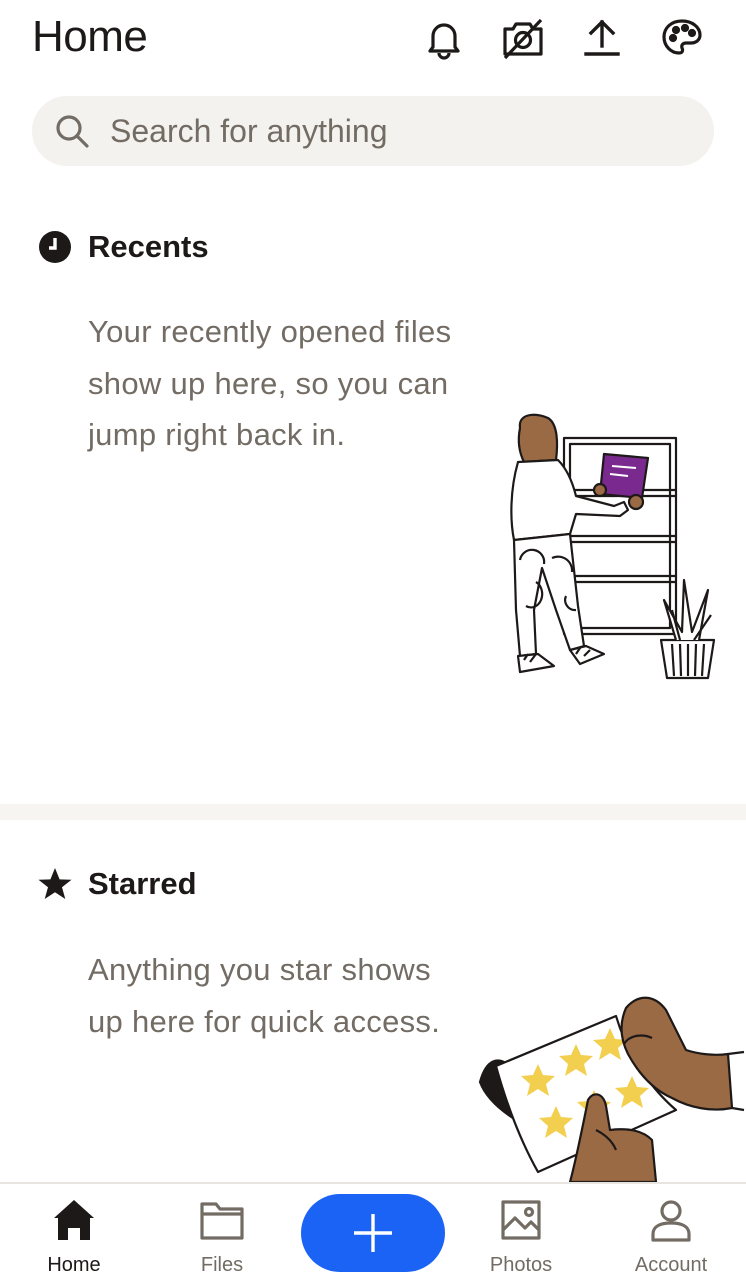 The width and height of the screenshot is (746, 1280). I want to click on person-at-shelf-illustration, so click(613, 546).